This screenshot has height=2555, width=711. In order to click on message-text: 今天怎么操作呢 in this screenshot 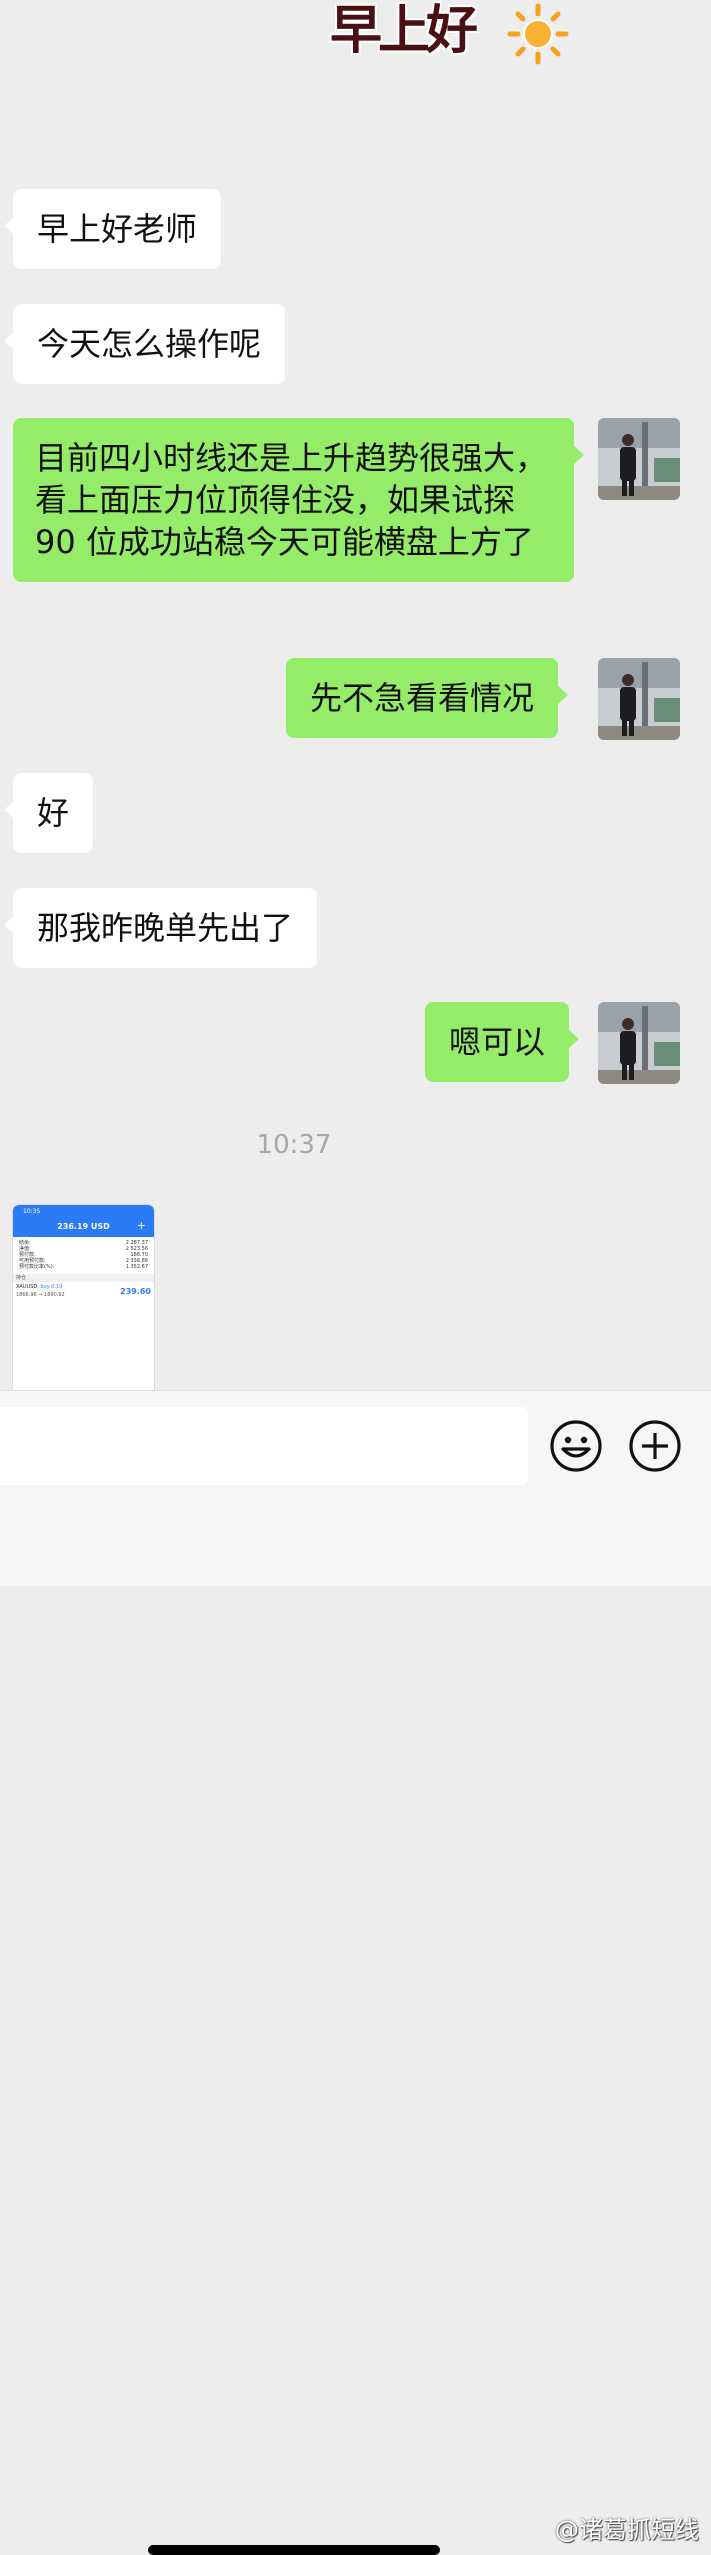, I will do `click(149, 344)`.